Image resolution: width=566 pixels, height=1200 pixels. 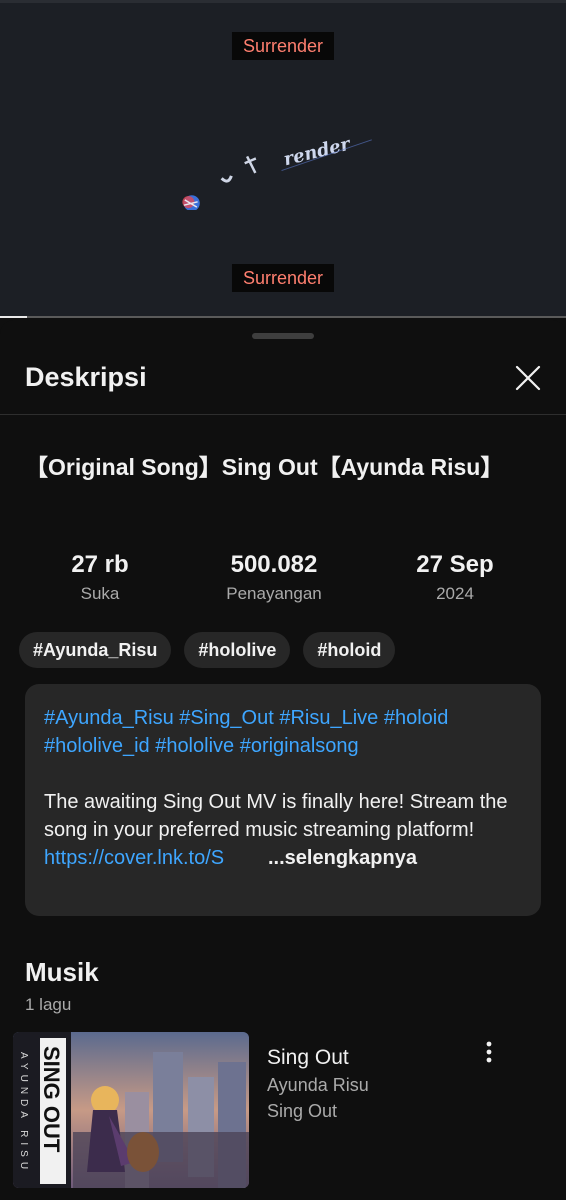 What do you see at coordinates (342, 858) in the screenshot?
I see `show-more-button: ...selengkapnya` at bounding box center [342, 858].